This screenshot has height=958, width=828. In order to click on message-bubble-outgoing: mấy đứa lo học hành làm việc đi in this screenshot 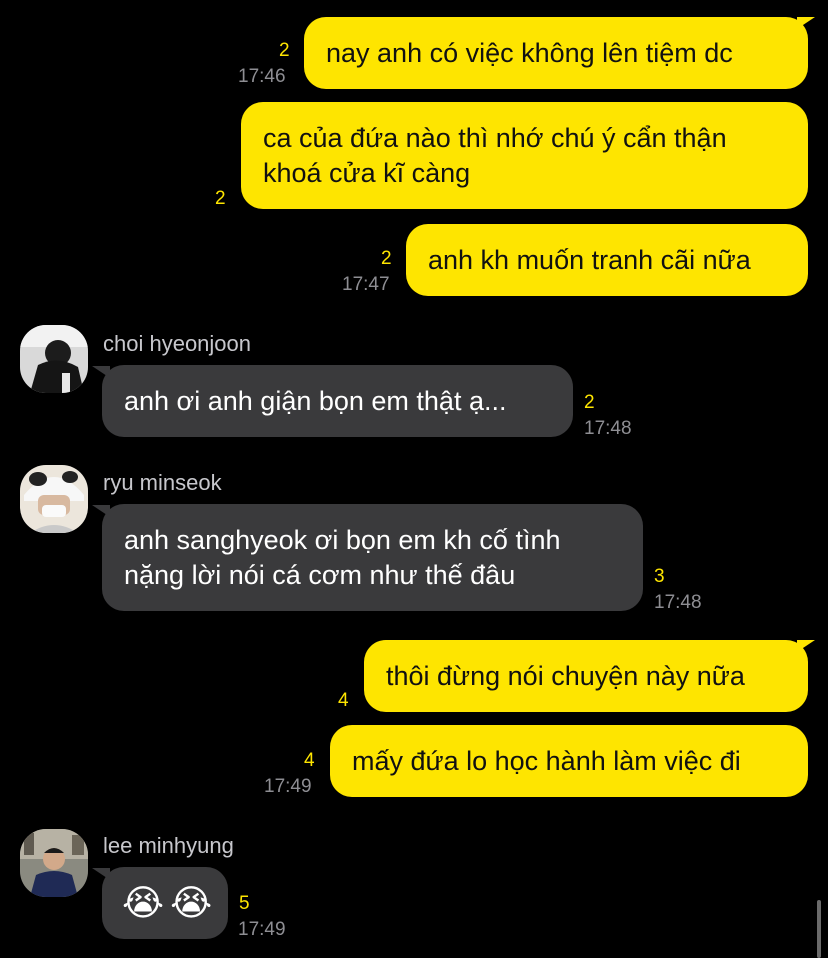, I will do `click(569, 761)`.